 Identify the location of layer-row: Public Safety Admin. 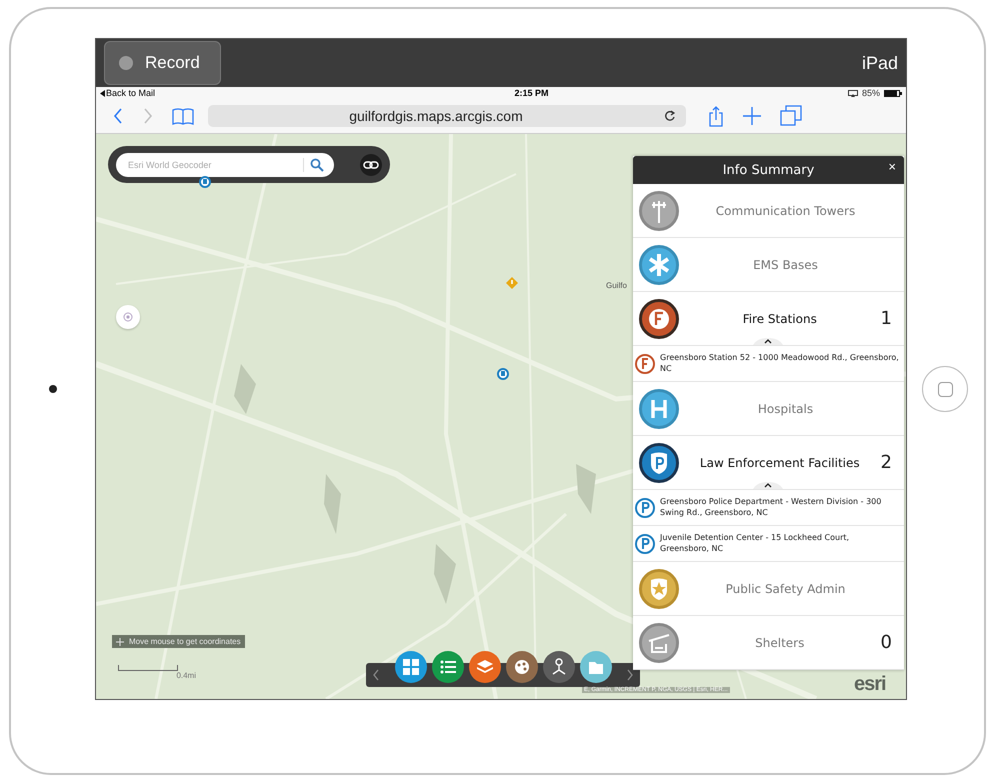
(768, 589).